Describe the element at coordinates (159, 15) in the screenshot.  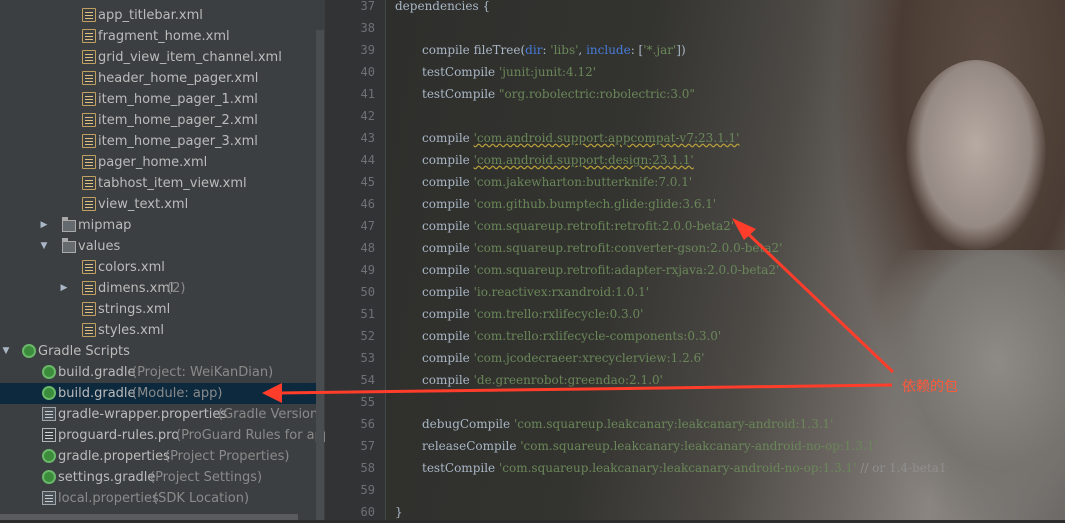
I see `tree-item-app-titlebar: app_titlebar.xml` at that location.